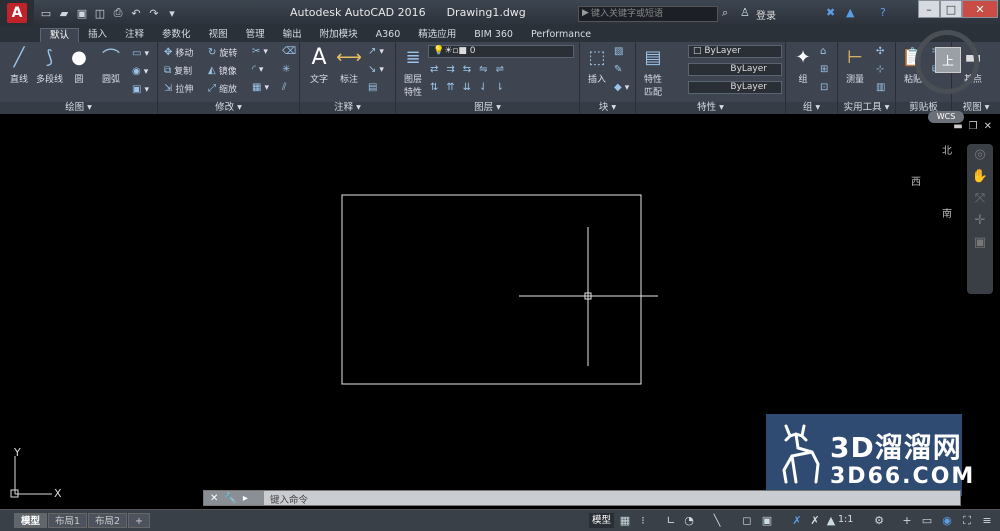  I want to click on pan-hand-icon: ✋, so click(980, 177).